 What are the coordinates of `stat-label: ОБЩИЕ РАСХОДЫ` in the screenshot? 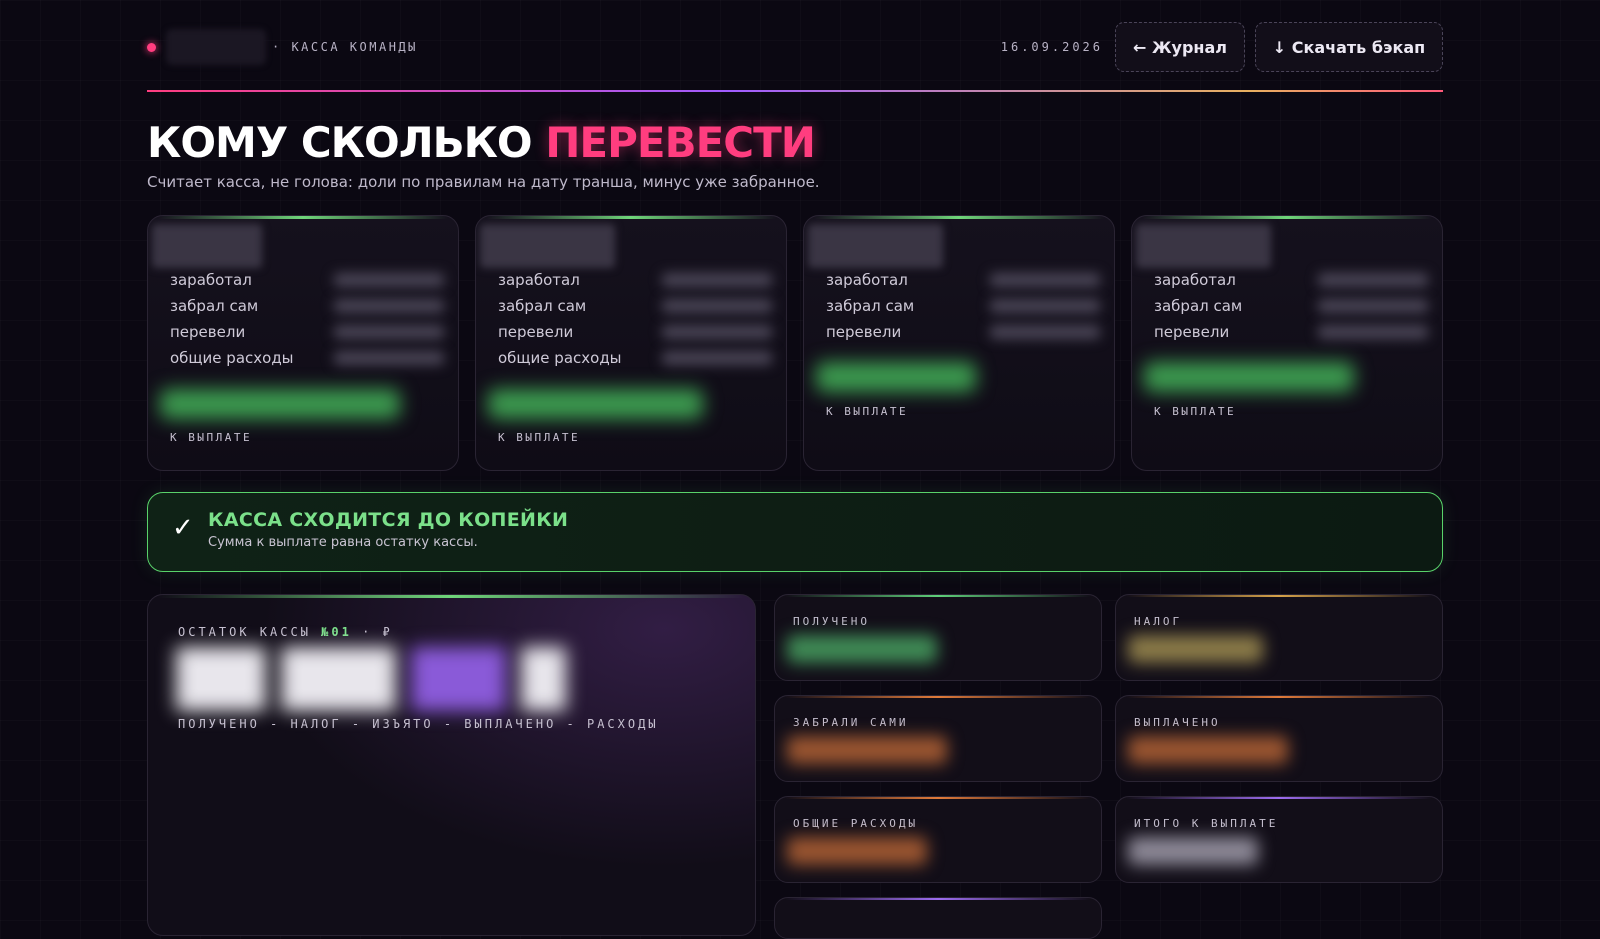 It's located at (856, 823).